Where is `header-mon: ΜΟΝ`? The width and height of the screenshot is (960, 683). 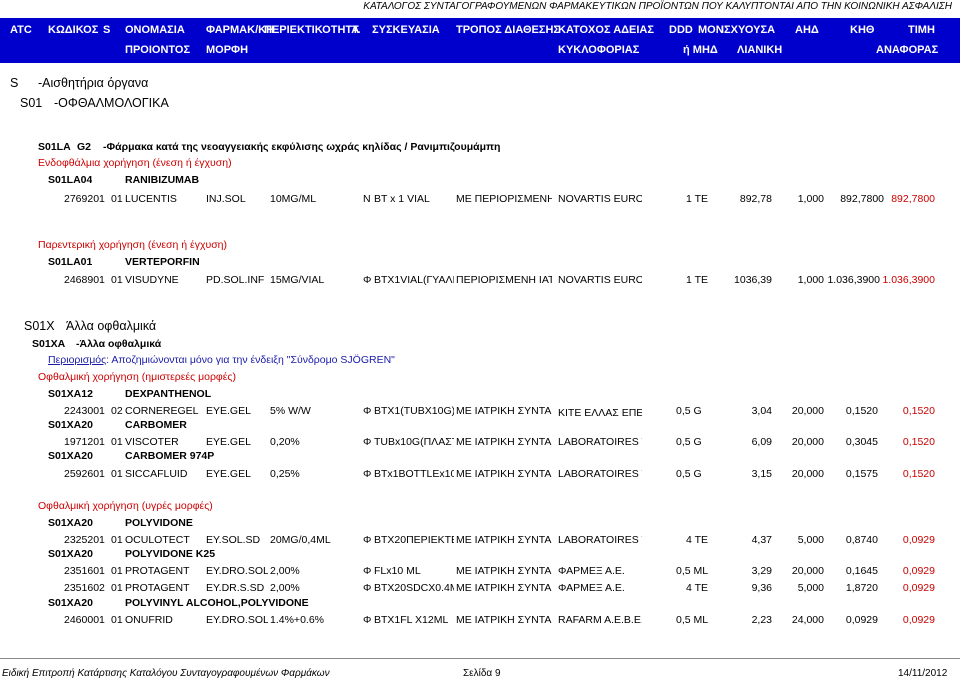
header-mon: ΜΟΝ is located at coordinates (711, 30).